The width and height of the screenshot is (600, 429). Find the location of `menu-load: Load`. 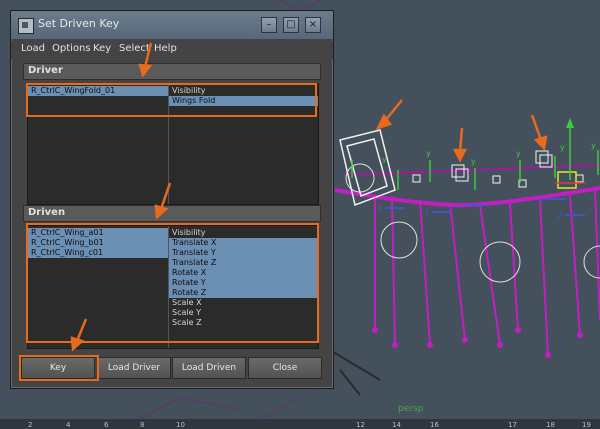

menu-load: Load is located at coordinates (33, 48).